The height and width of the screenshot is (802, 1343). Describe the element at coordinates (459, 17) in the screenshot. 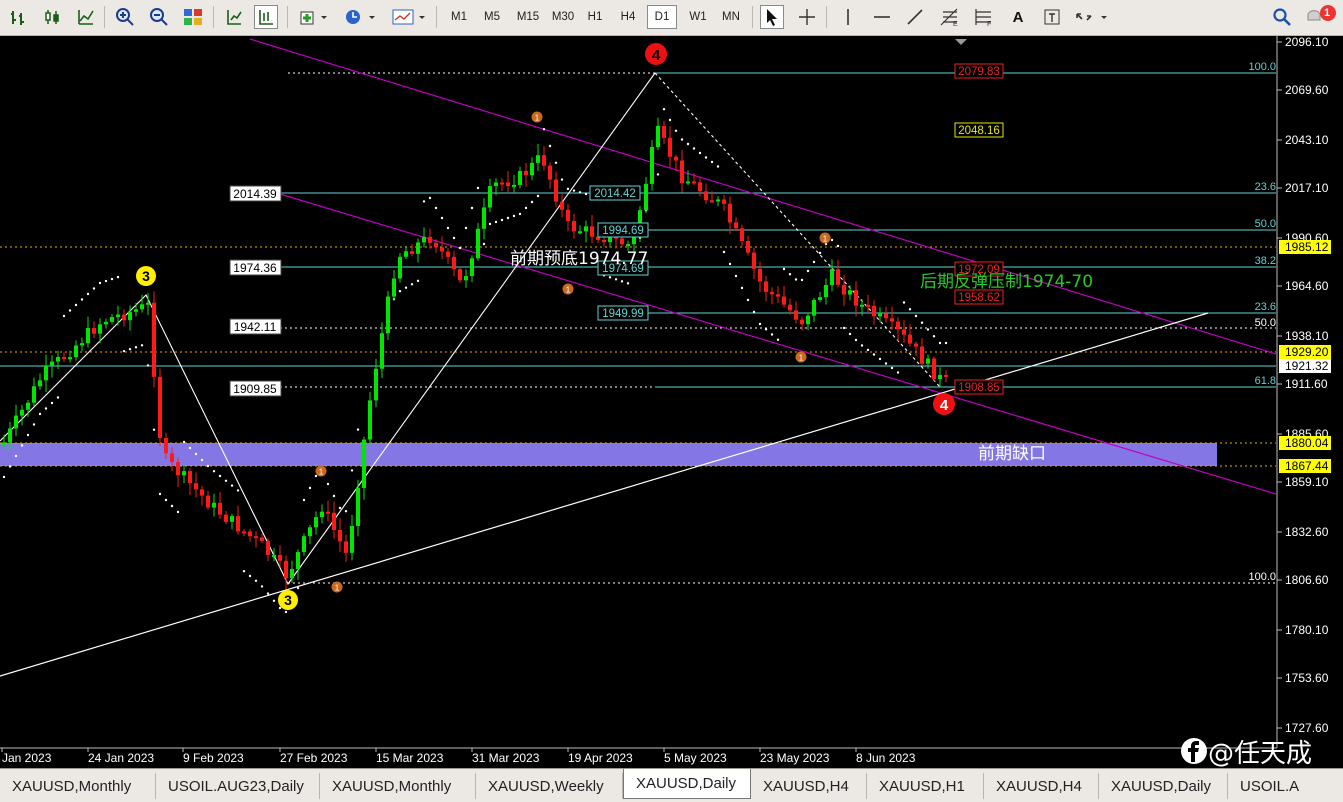

I see `tf-m1: M1` at that location.